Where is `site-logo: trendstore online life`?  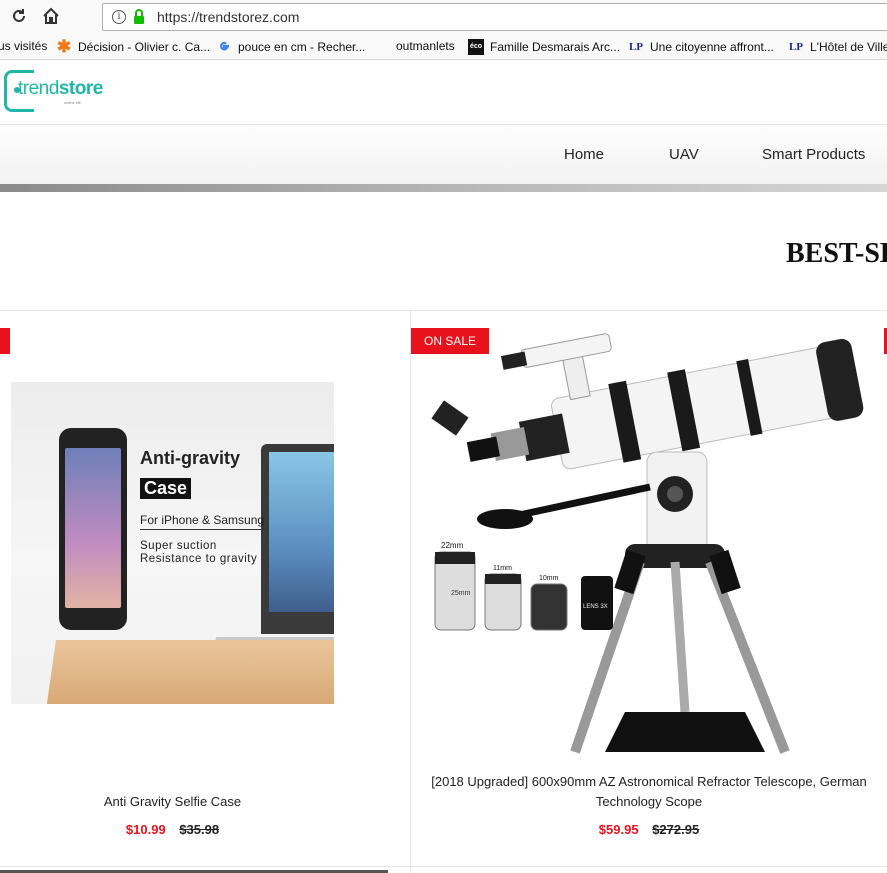
site-logo: trendstore online life is located at coordinates (56, 91).